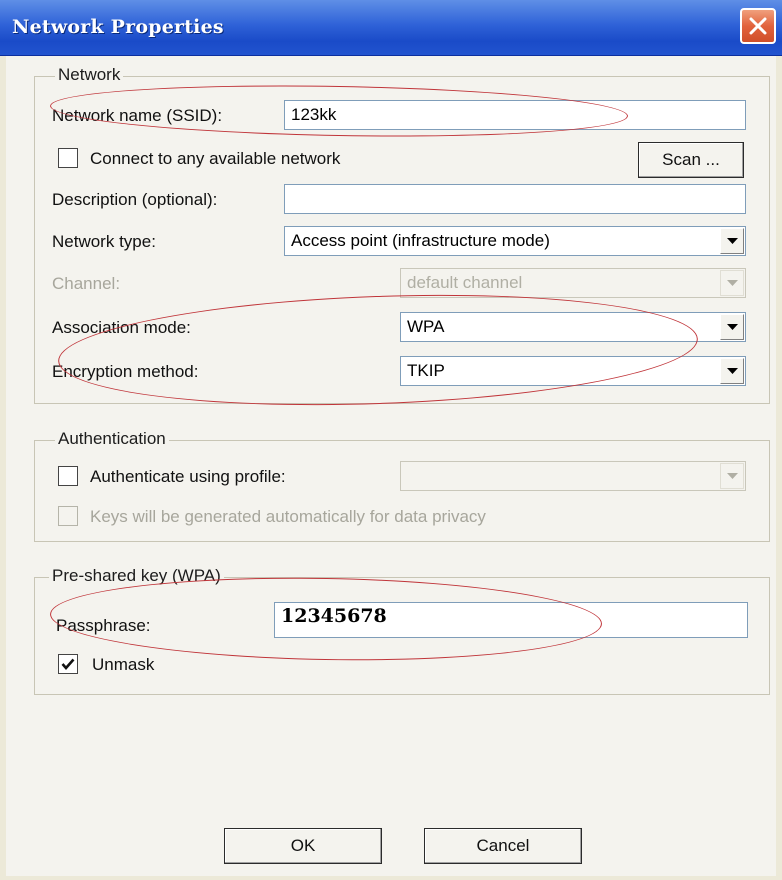 Image resolution: width=782 pixels, height=880 pixels. What do you see at coordinates (103, 625) in the screenshot?
I see `passphrase-label: Passphrase:` at bounding box center [103, 625].